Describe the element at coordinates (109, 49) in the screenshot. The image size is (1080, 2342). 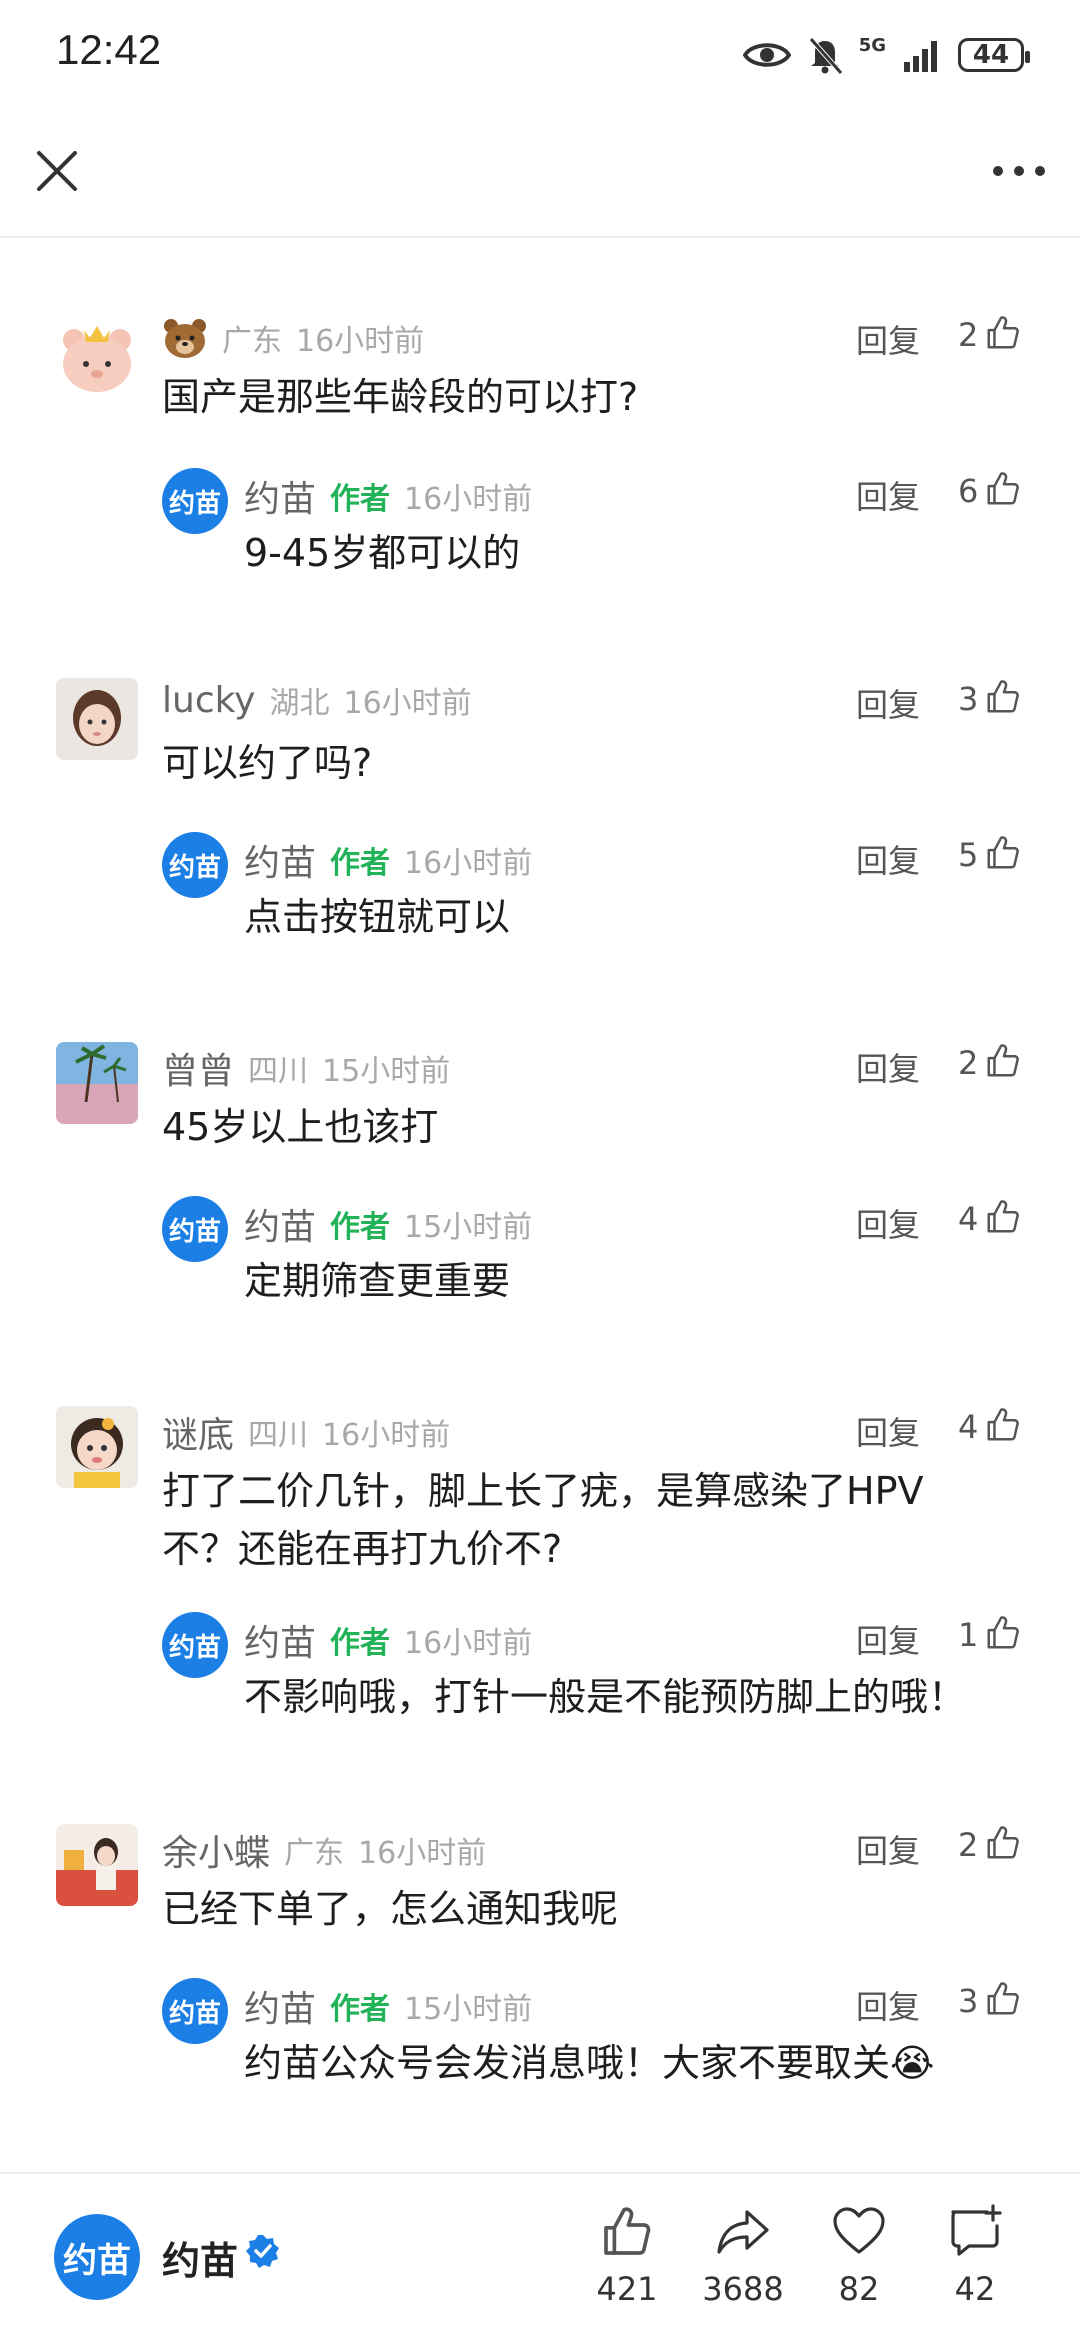
I see `status-time: 12:42` at that location.